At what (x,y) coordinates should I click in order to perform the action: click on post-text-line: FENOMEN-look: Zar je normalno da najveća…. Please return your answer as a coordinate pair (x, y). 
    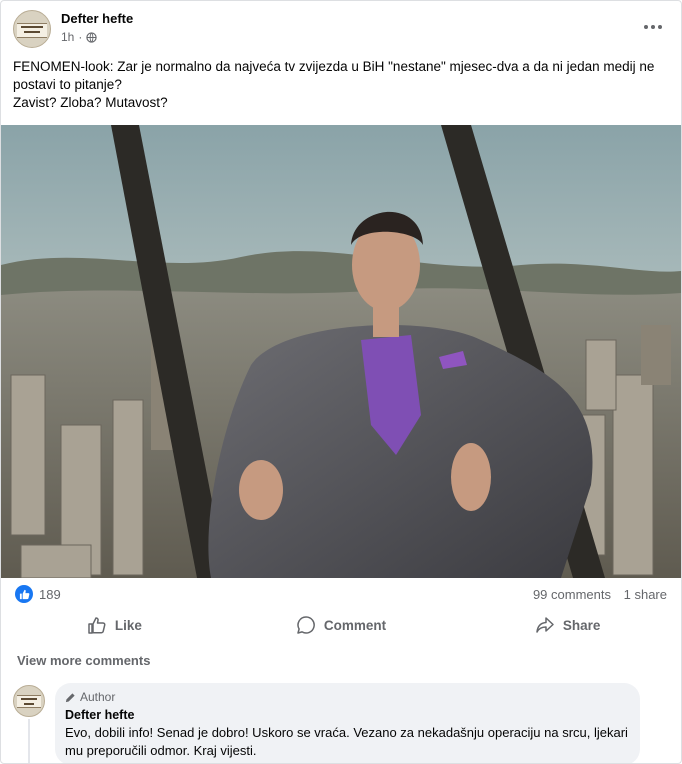
    Looking at the image, I should click on (334, 75).